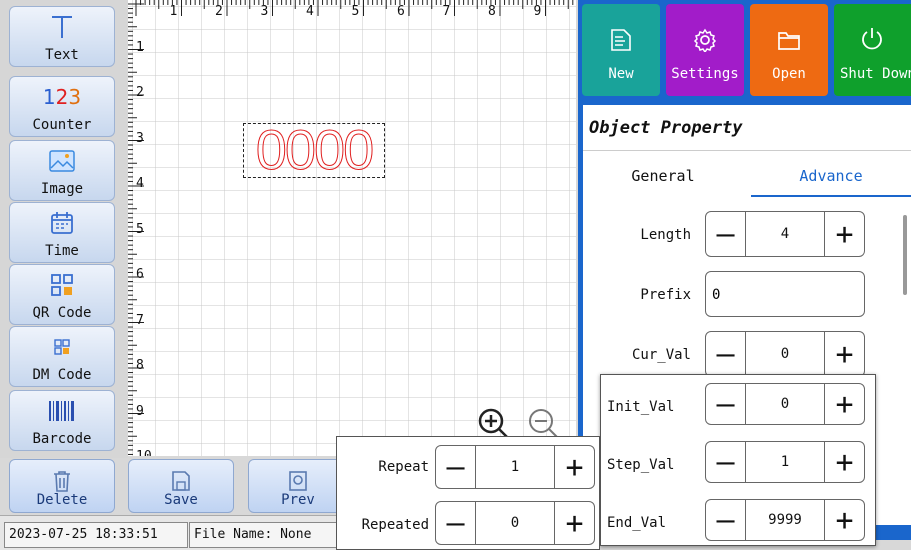 The height and width of the screenshot is (550, 911). I want to click on gear-icon, so click(705, 40).